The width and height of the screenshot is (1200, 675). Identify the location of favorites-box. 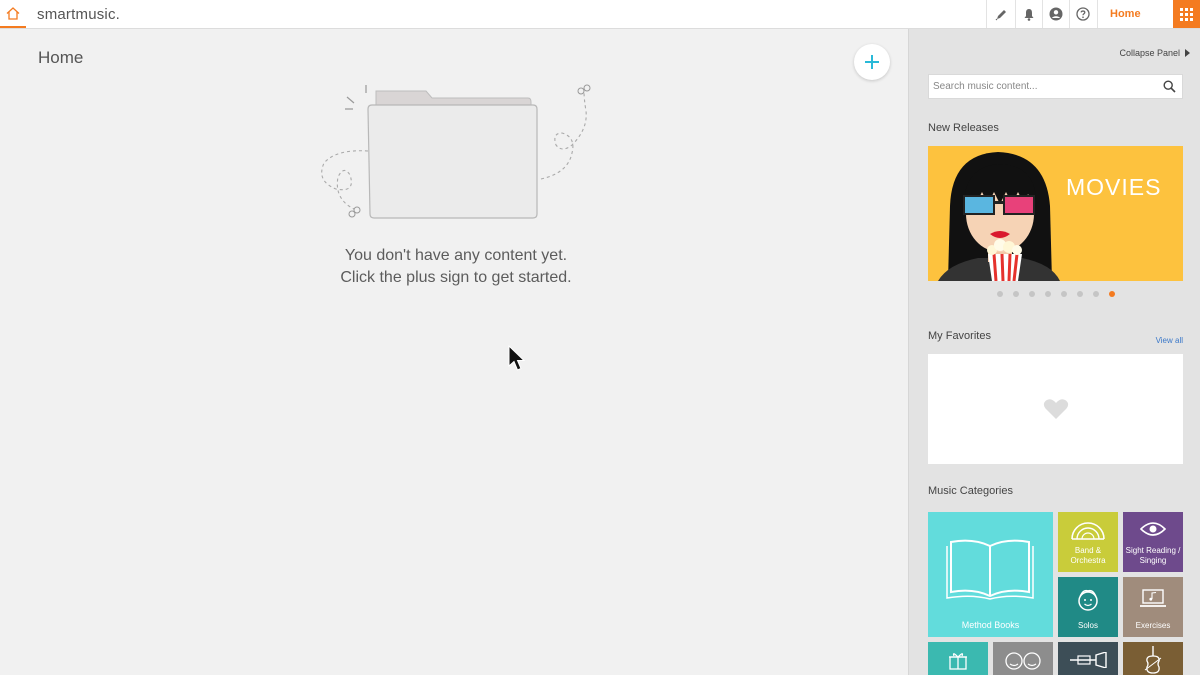
(1055, 409).